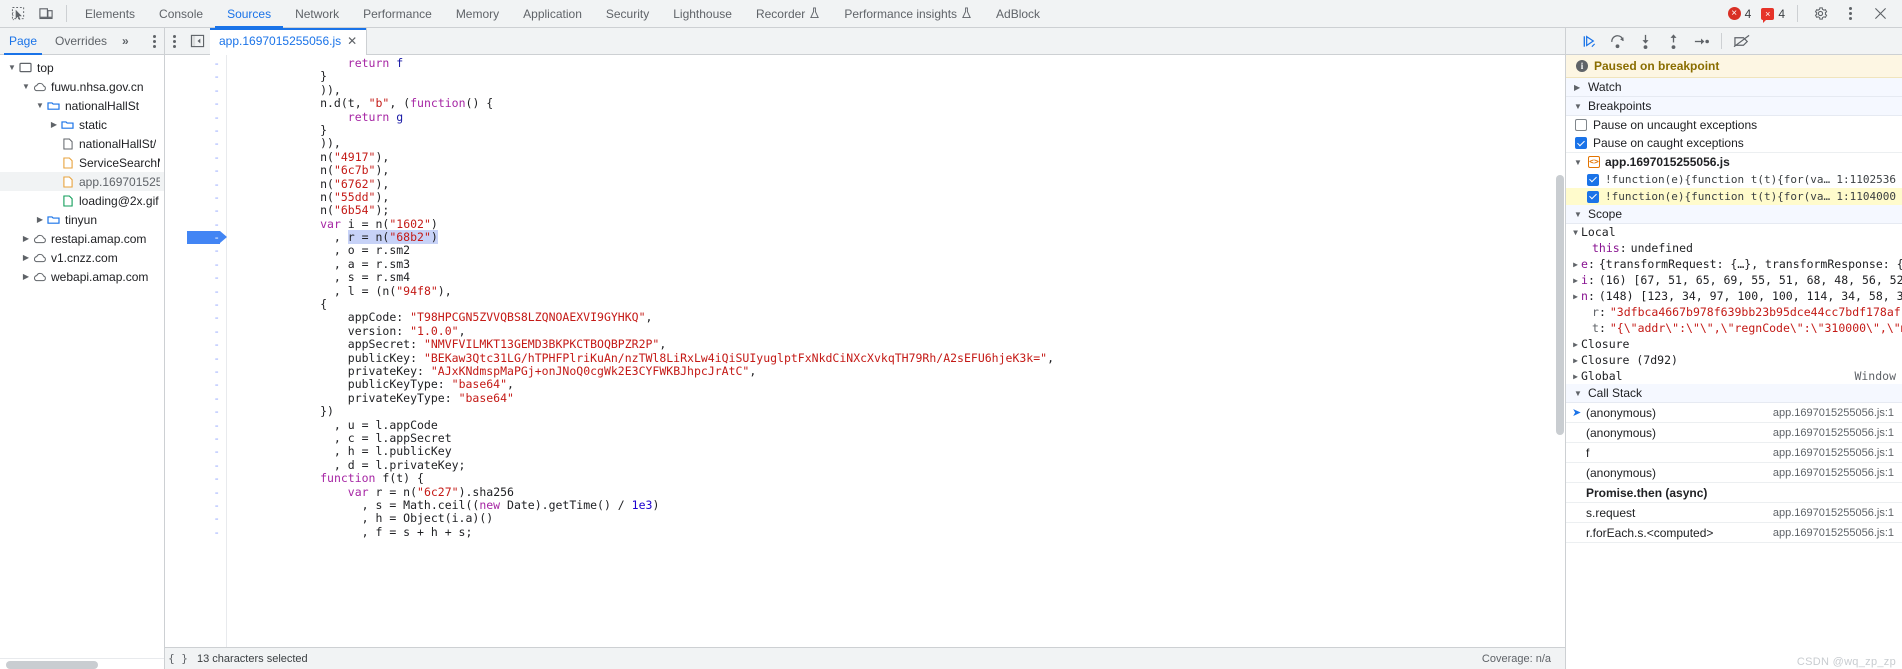  I want to click on panel-tab-application: Application, so click(552, 14).